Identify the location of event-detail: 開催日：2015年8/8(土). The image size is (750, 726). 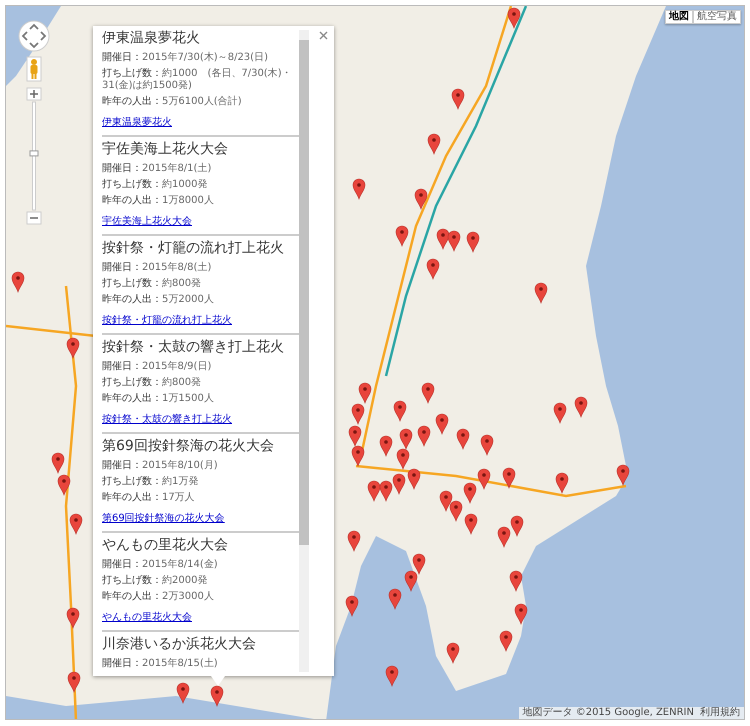
(157, 268).